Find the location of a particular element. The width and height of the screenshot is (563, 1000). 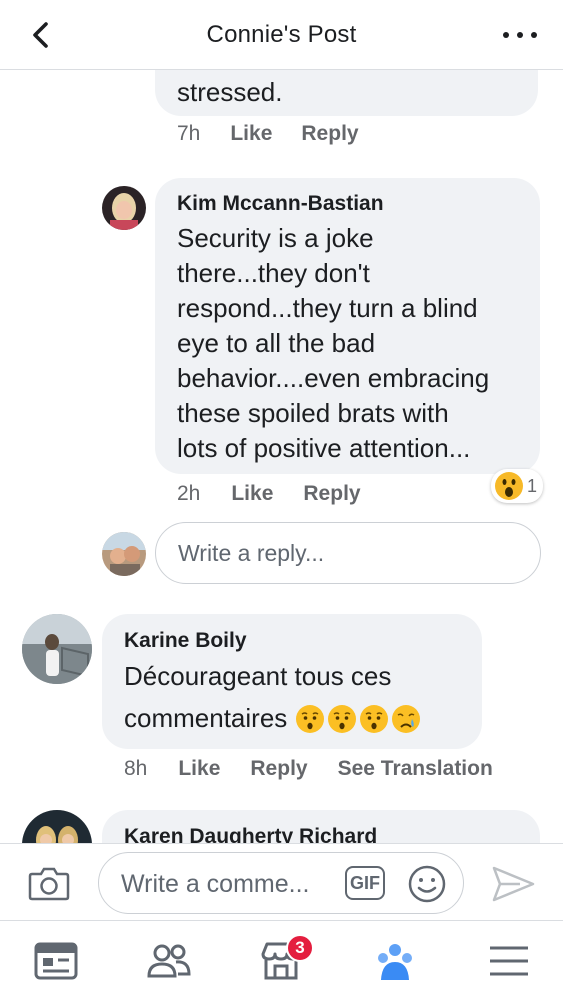

comment-line: Security is a joke is located at coordinates (275, 238).